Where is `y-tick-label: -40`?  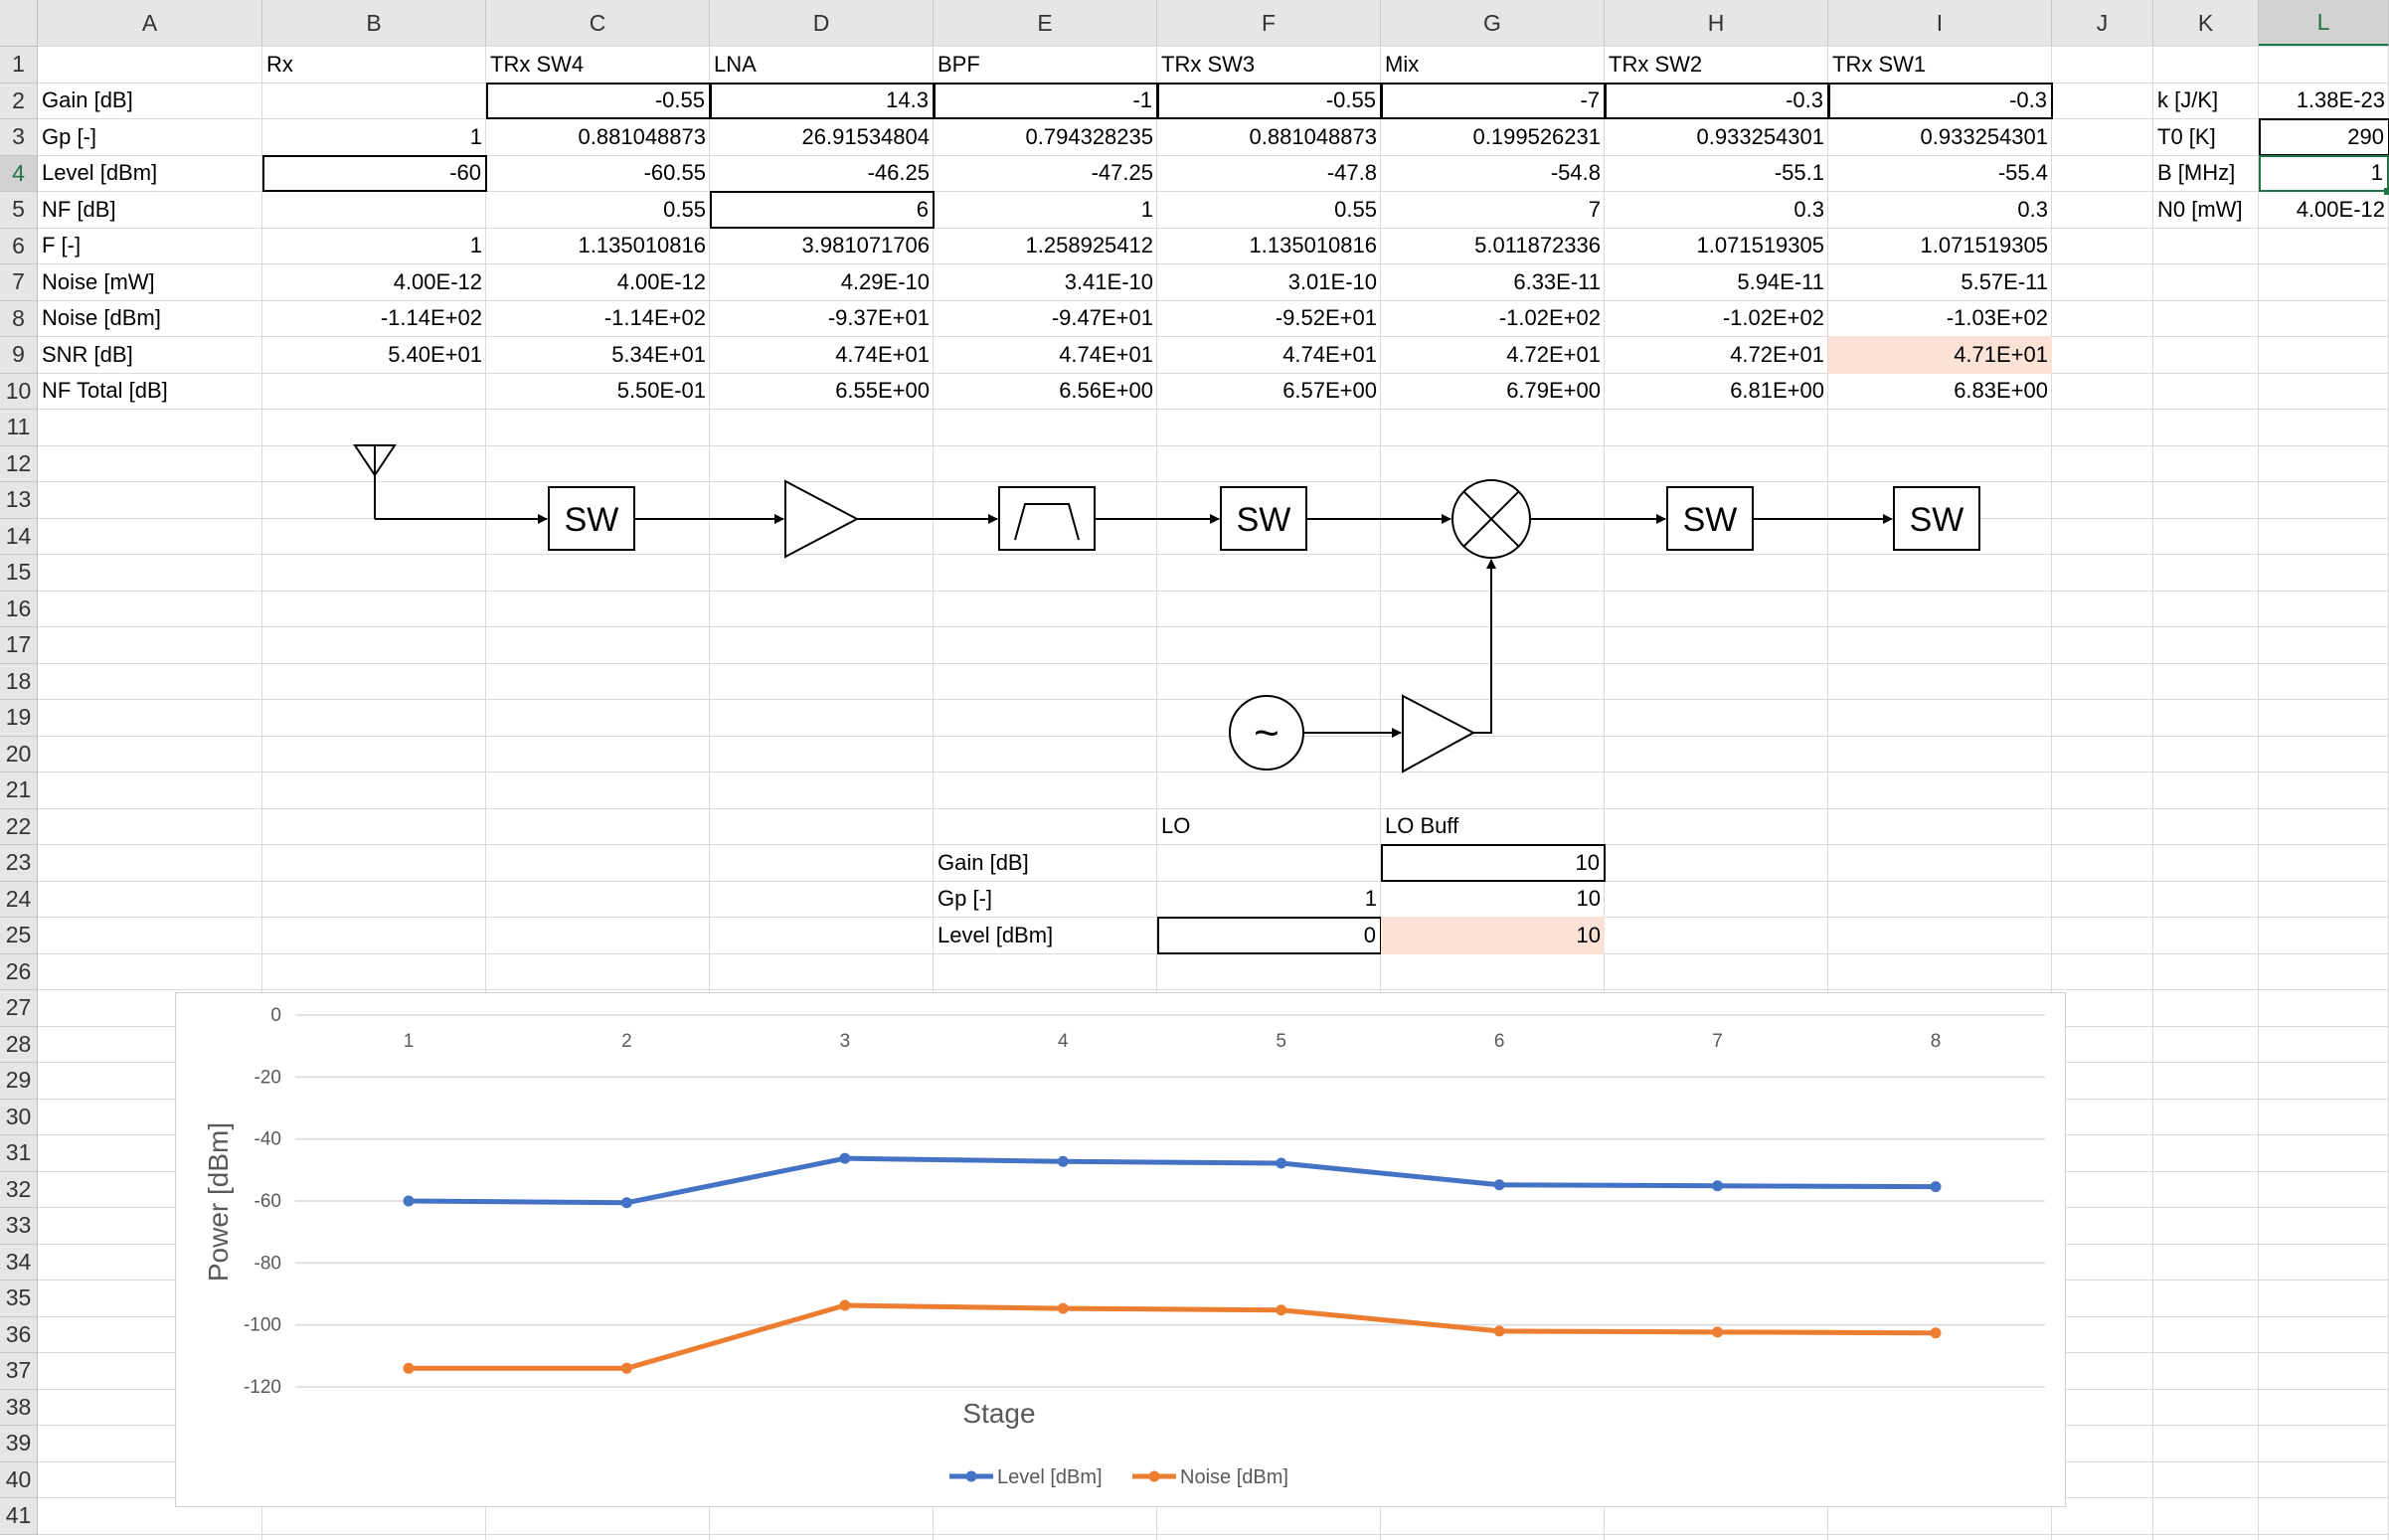 y-tick-label: -40 is located at coordinates (268, 1139).